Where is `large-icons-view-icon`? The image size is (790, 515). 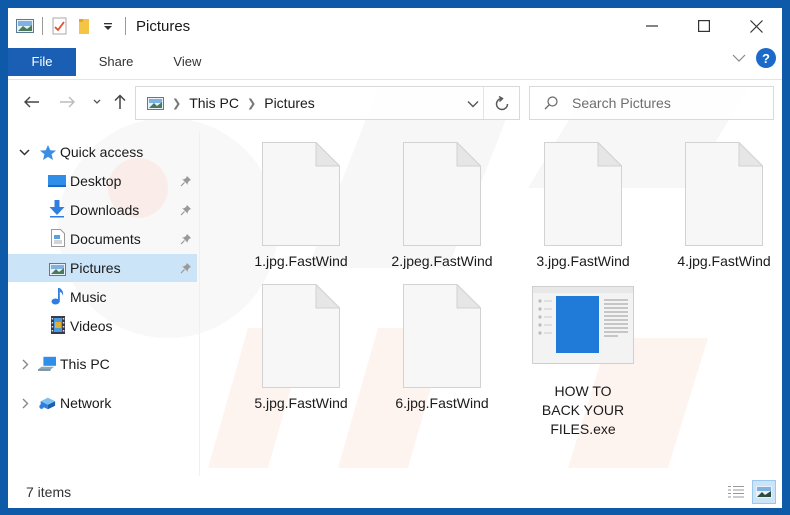 large-icons-view-icon is located at coordinates (764, 492).